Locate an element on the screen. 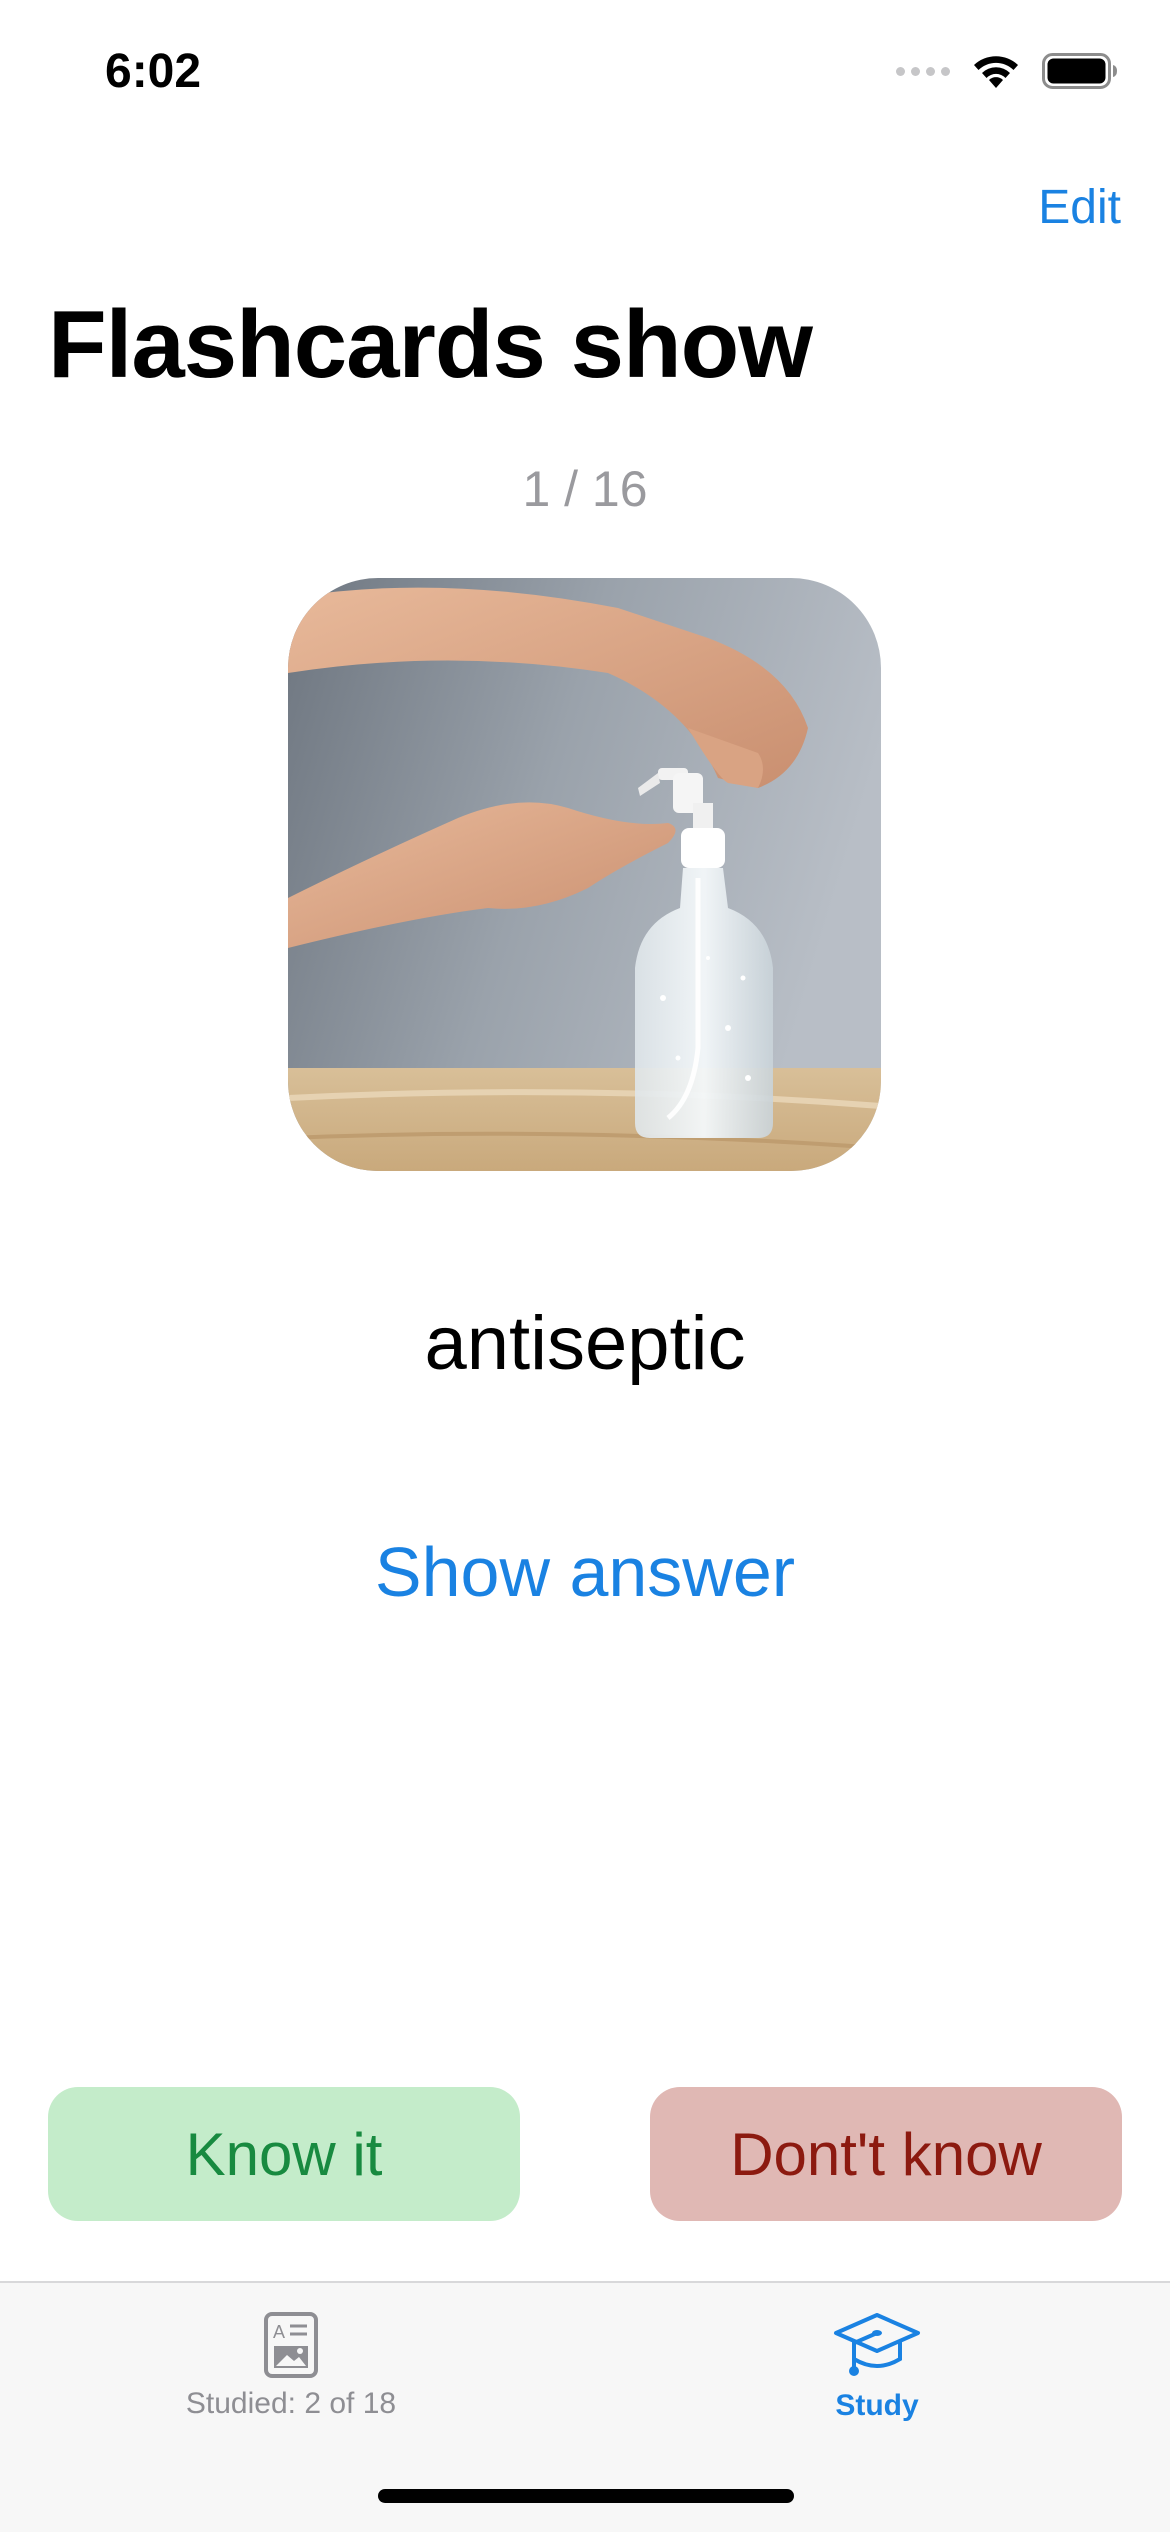 This screenshot has width=1170, height=2532. show-answer-button: Show answer is located at coordinates (585, 1572).